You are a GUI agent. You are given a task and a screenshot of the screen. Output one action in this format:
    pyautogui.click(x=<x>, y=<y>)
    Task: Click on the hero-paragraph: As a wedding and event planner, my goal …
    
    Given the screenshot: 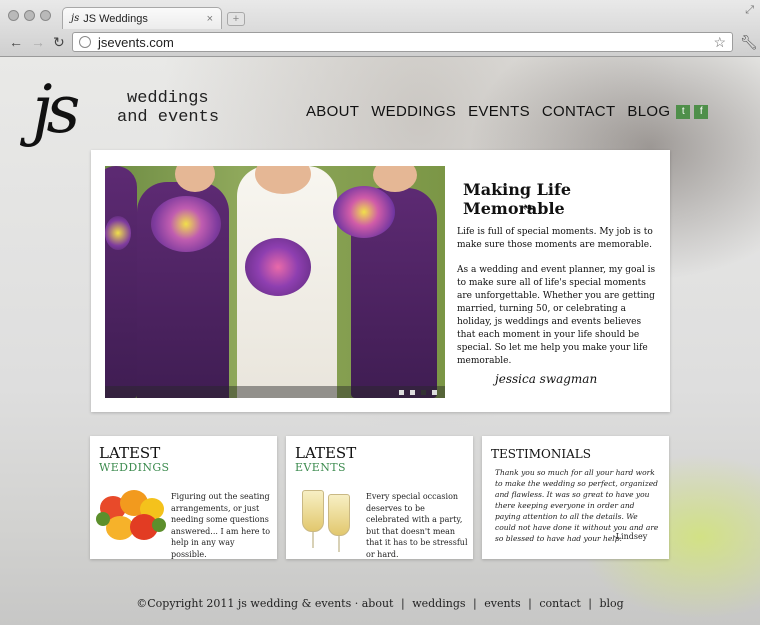 What is the action you would take?
    pyautogui.click(x=556, y=315)
    